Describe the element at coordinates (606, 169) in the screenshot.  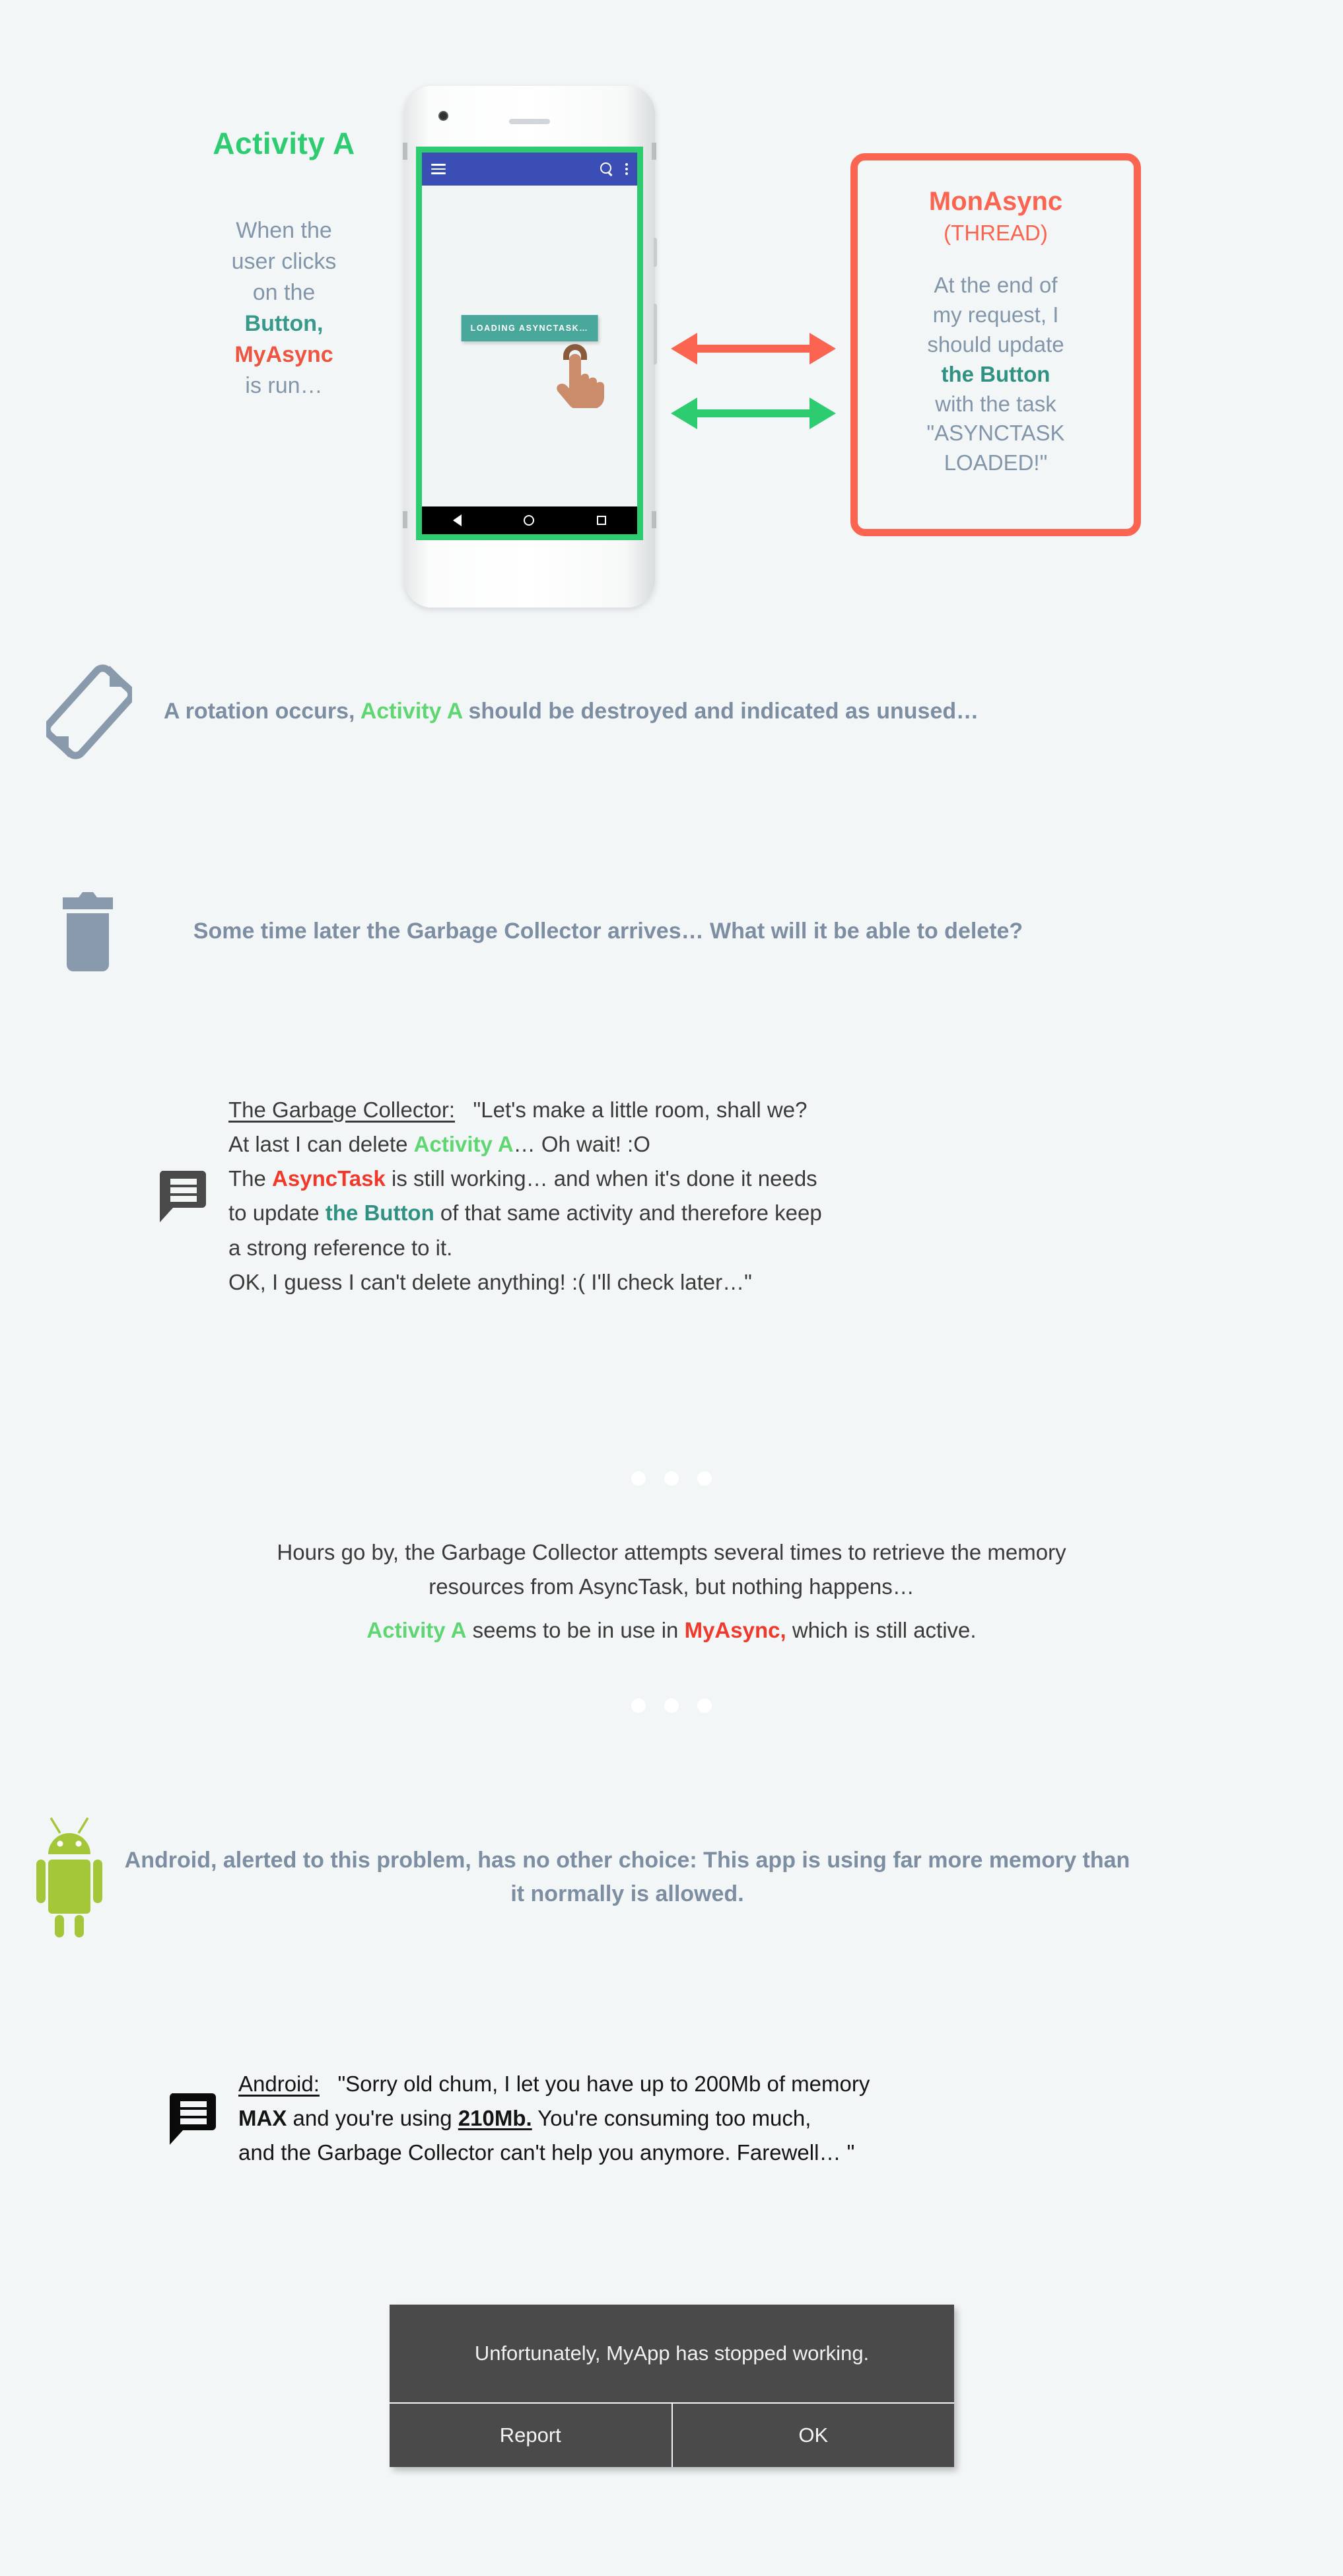
I see `search-icon` at that location.